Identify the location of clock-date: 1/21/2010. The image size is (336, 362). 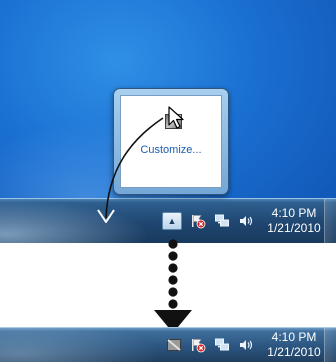
(294, 352).